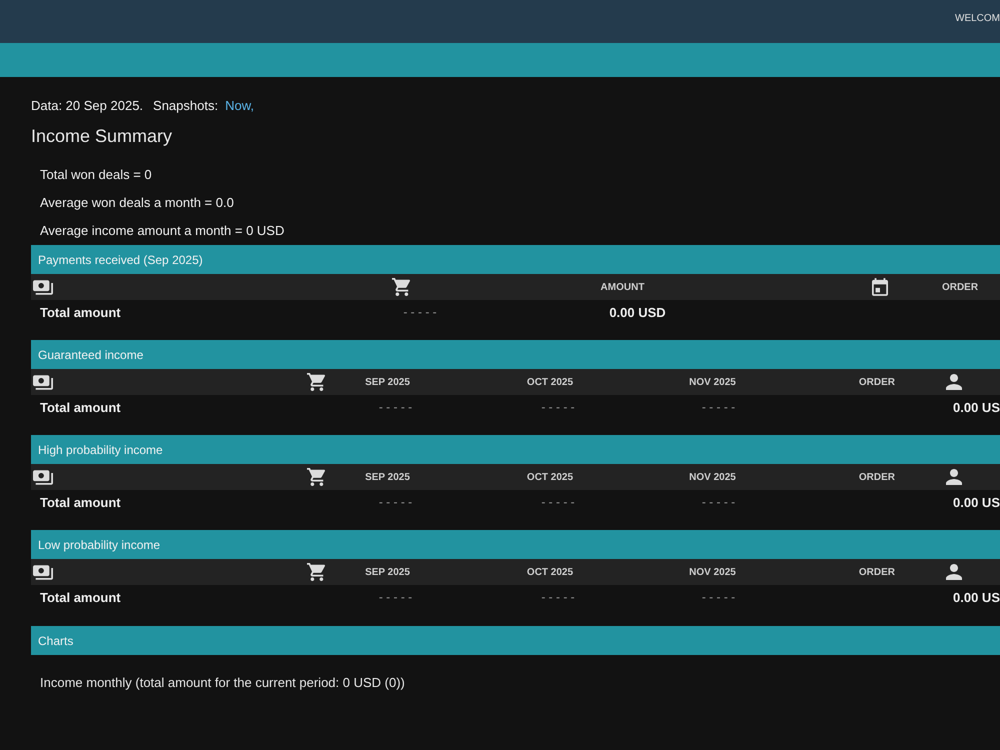 The image size is (1000, 750). What do you see at coordinates (515, 544) in the screenshot?
I see `section-header: Low probability income` at bounding box center [515, 544].